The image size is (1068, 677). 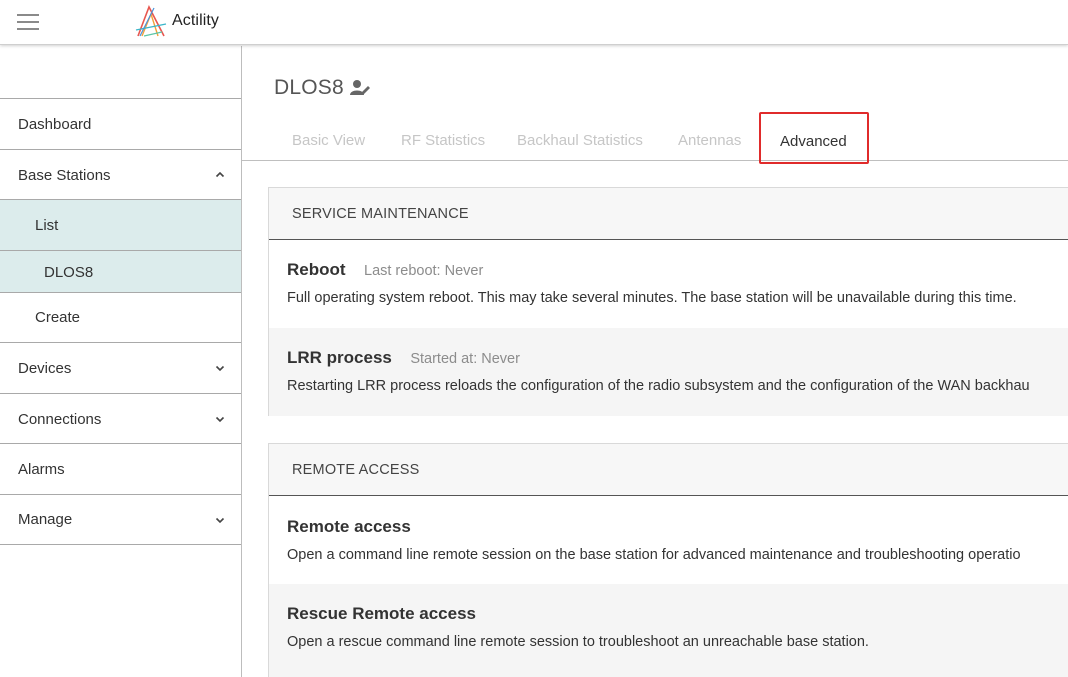 What do you see at coordinates (64, 175) in the screenshot?
I see `sidebar-item-label: Base Stations` at bounding box center [64, 175].